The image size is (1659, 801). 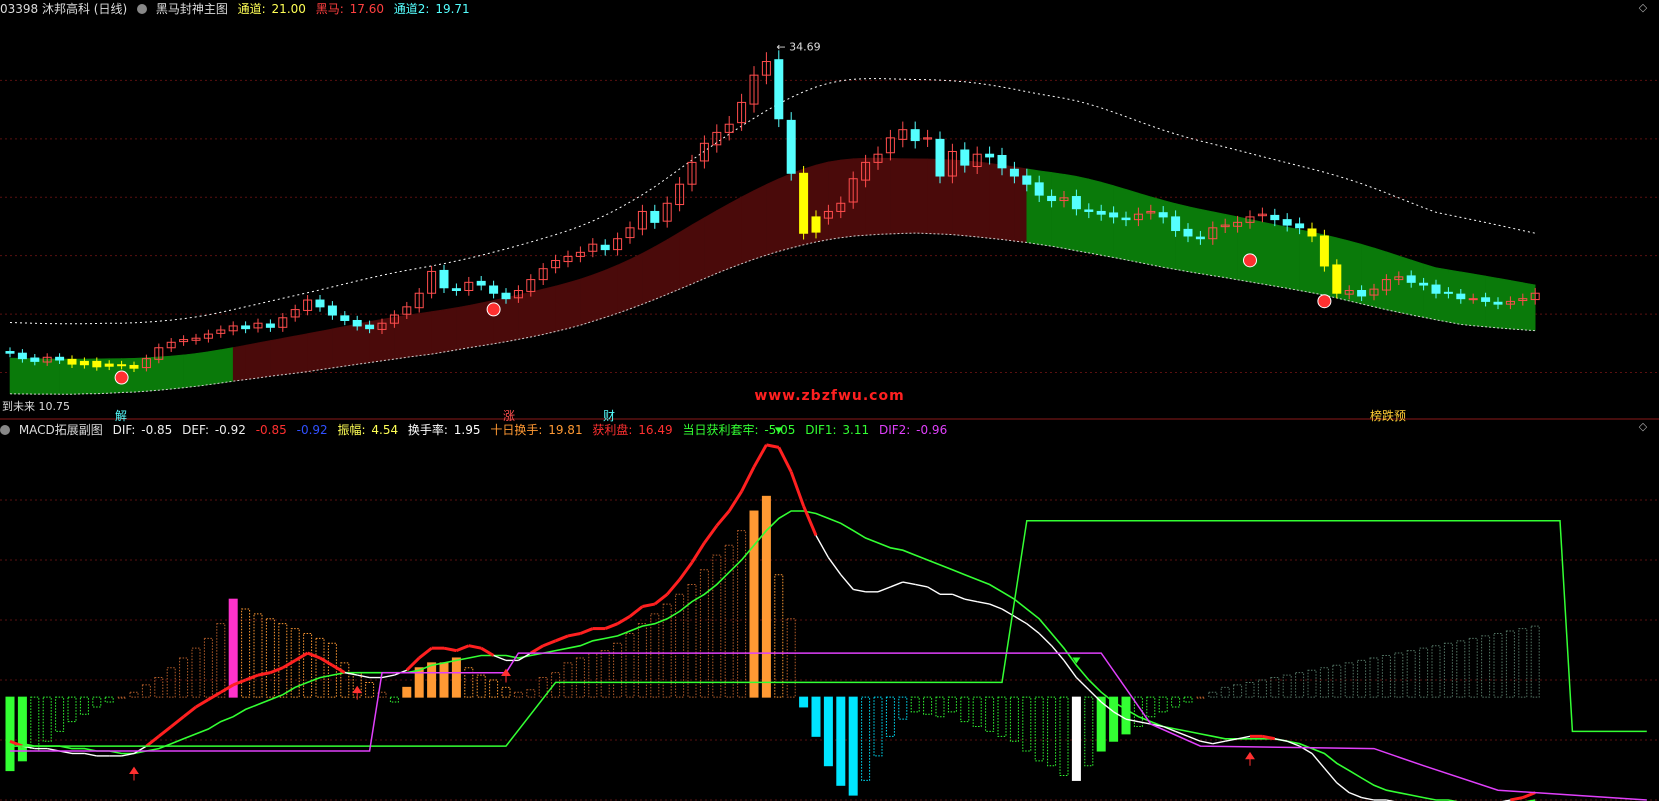 What do you see at coordinates (467, 430) in the screenshot?
I see `turnover-value: 1.95` at bounding box center [467, 430].